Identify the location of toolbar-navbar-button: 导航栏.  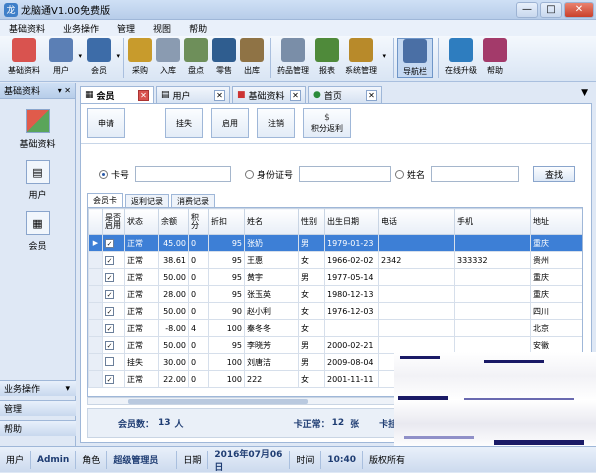
(415, 58).